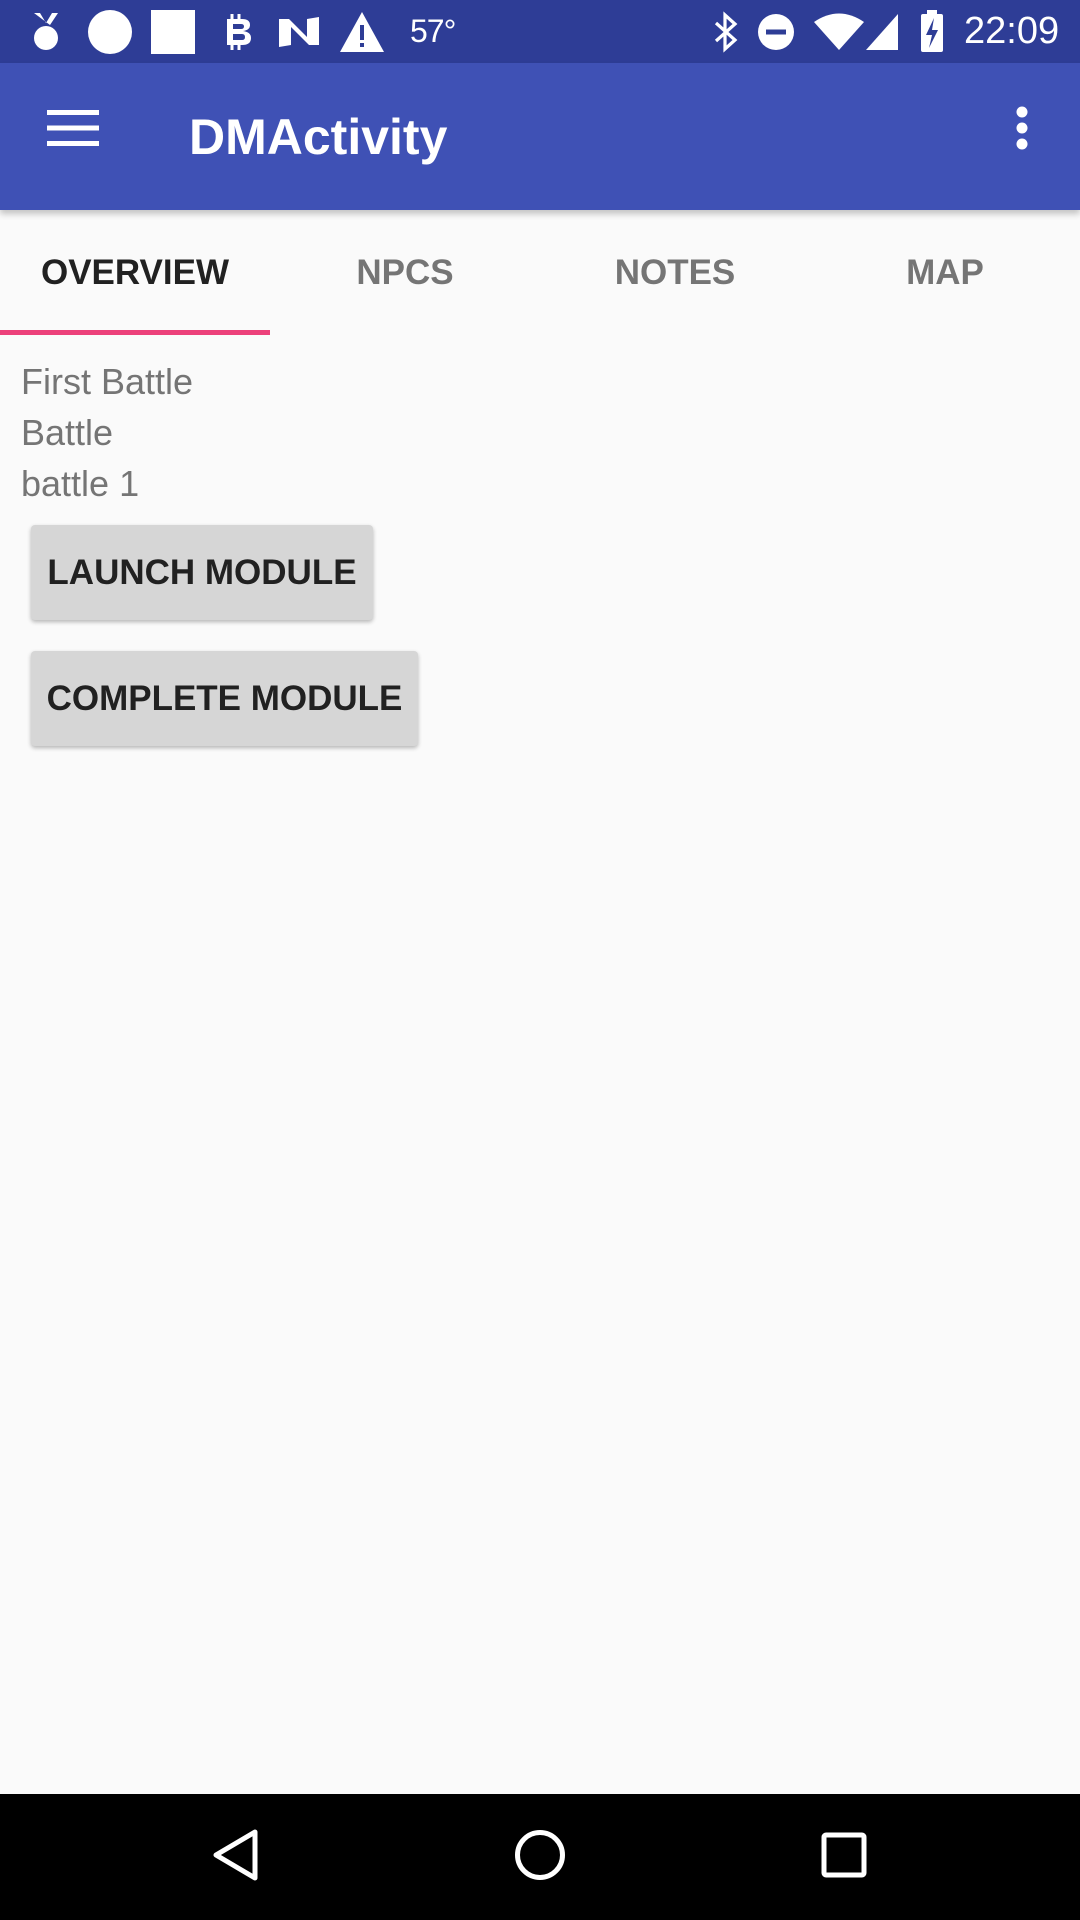  Describe the element at coordinates (202, 572) in the screenshot. I see `launch-module-button: LAUNCH MODULE` at that location.